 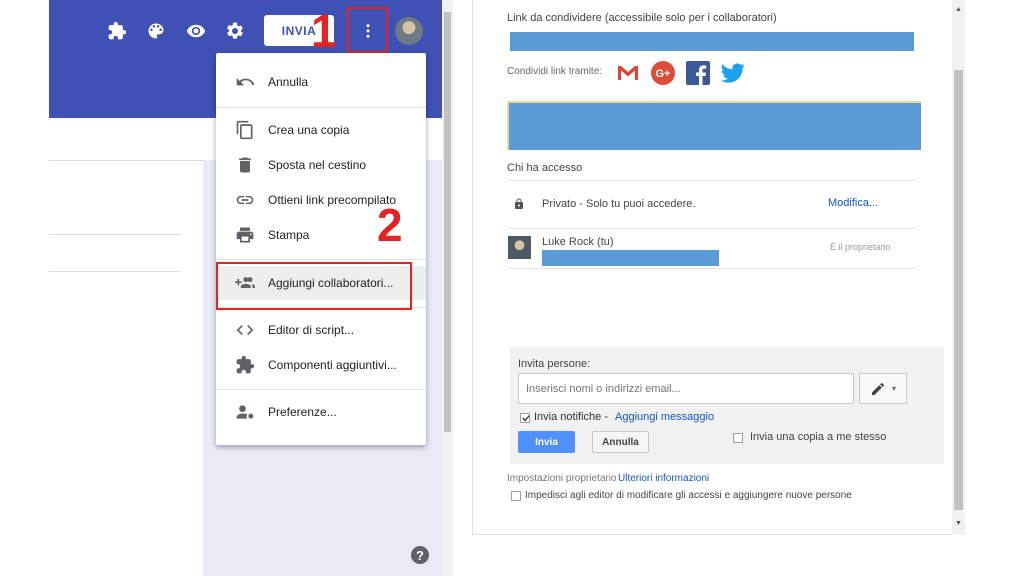 What do you see at coordinates (321, 82) in the screenshot?
I see `menu-item-undo: Annulla` at bounding box center [321, 82].